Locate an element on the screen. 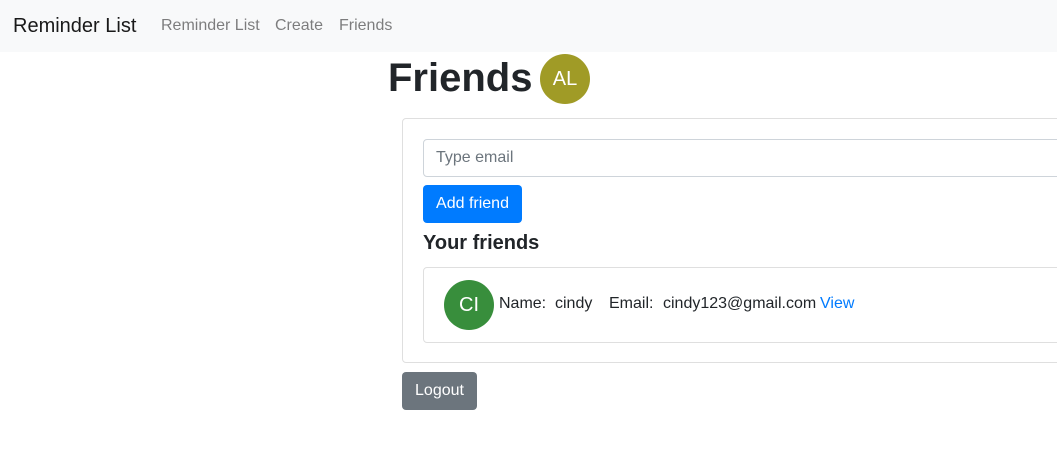 This screenshot has height=472, width=1057. nav-link-create: Create is located at coordinates (299, 26).